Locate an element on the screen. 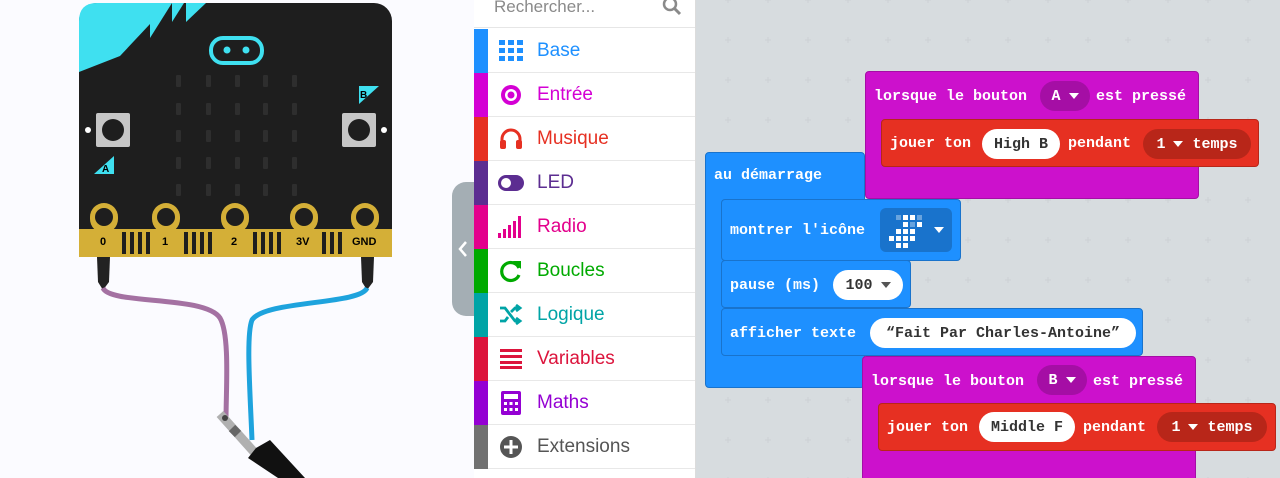 This screenshot has width=1280, height=478. chevron-left-icon is located at coordinates (462, 249).